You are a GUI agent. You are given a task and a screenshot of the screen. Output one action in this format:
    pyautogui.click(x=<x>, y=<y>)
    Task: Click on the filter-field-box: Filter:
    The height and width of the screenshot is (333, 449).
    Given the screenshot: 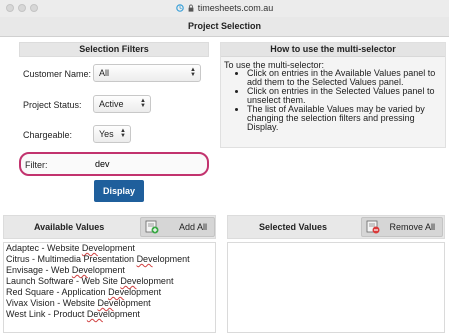 What is the action you would take?
    pyautogui.click(x=114, y=164)
    